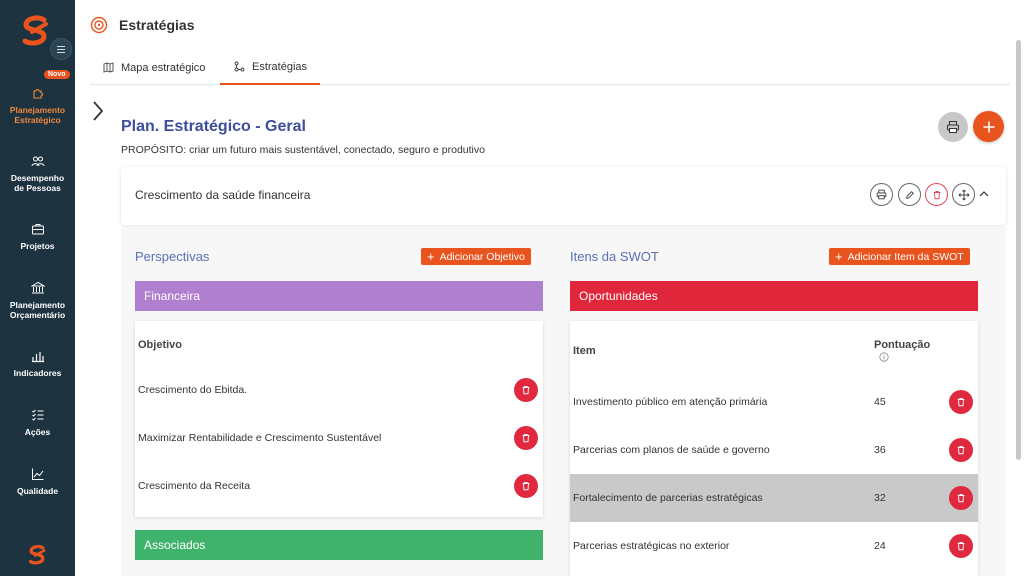 This screenshot has height=576, width=1024. I want to click on table-row: Crescimento da Receita, so click(339, 486).